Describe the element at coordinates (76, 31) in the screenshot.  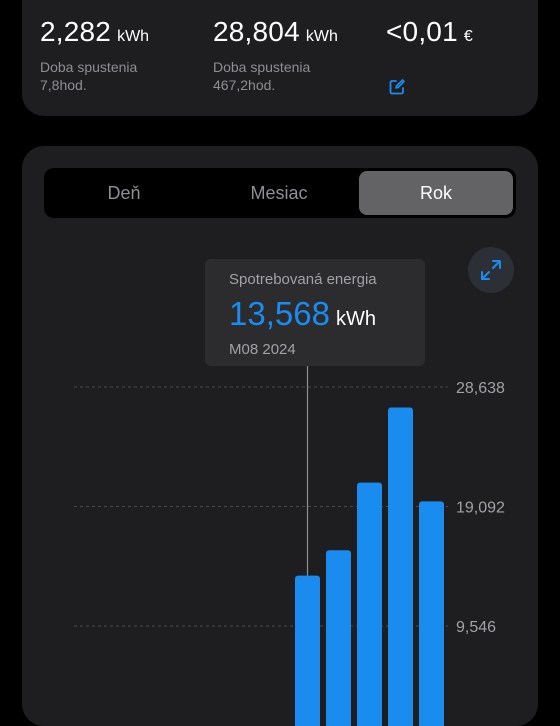
I see `stat-value: 2,282` at that location.